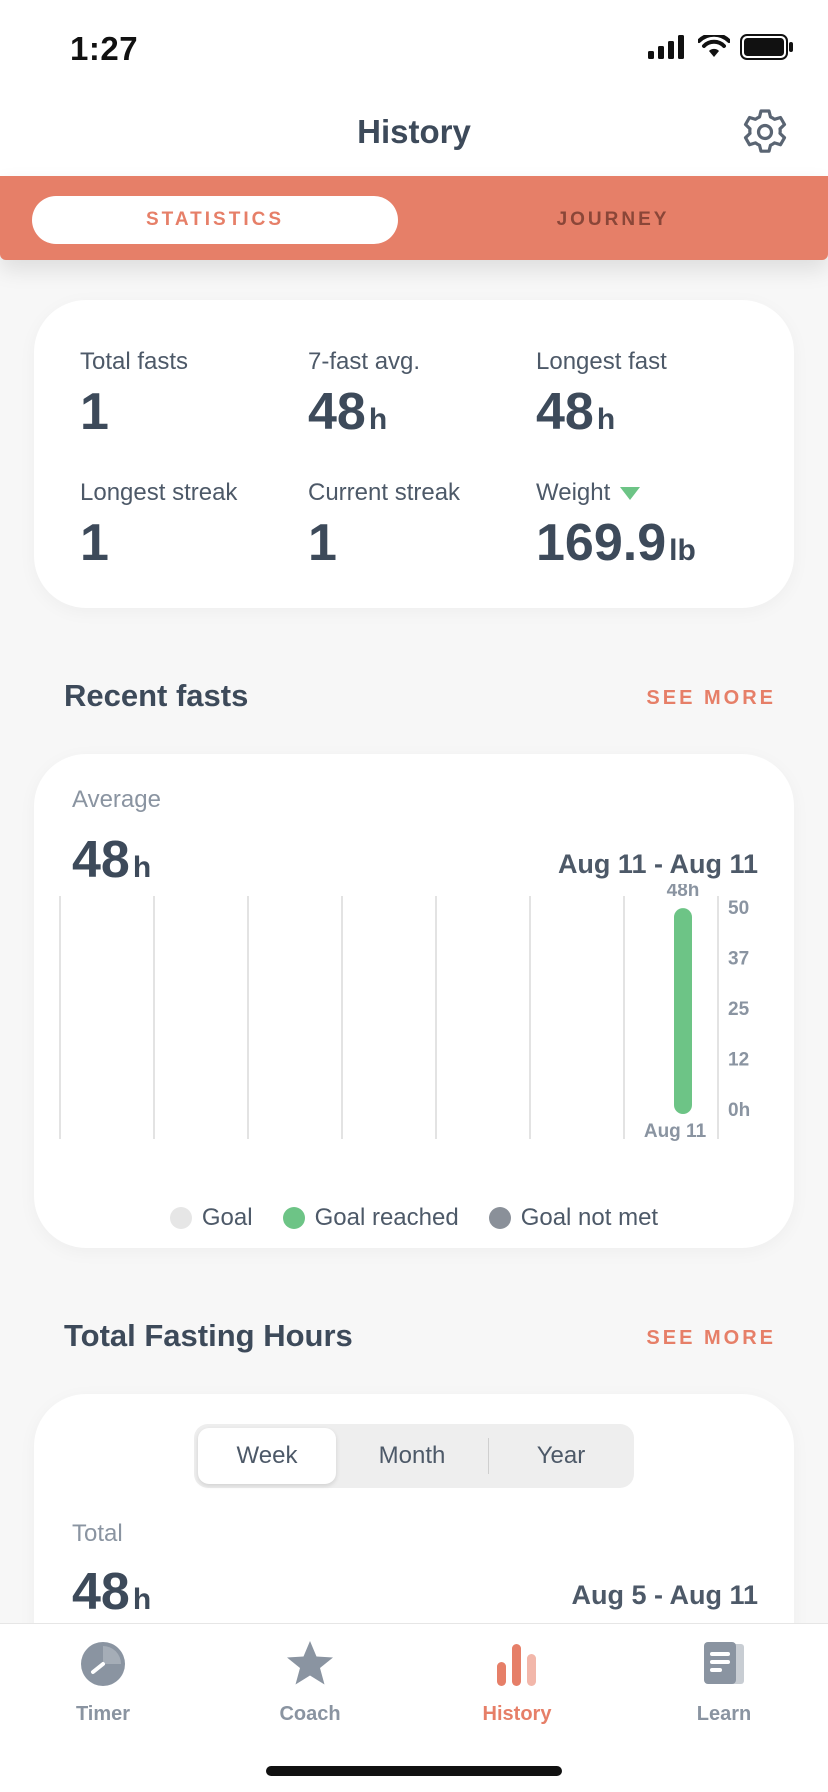 The width and height of the screenshot is (828, 1792). What do you see at coordinates (310, 1688) in the screenshot?
I see `tab-coach: Coach` at bounding box center [310, 1688].